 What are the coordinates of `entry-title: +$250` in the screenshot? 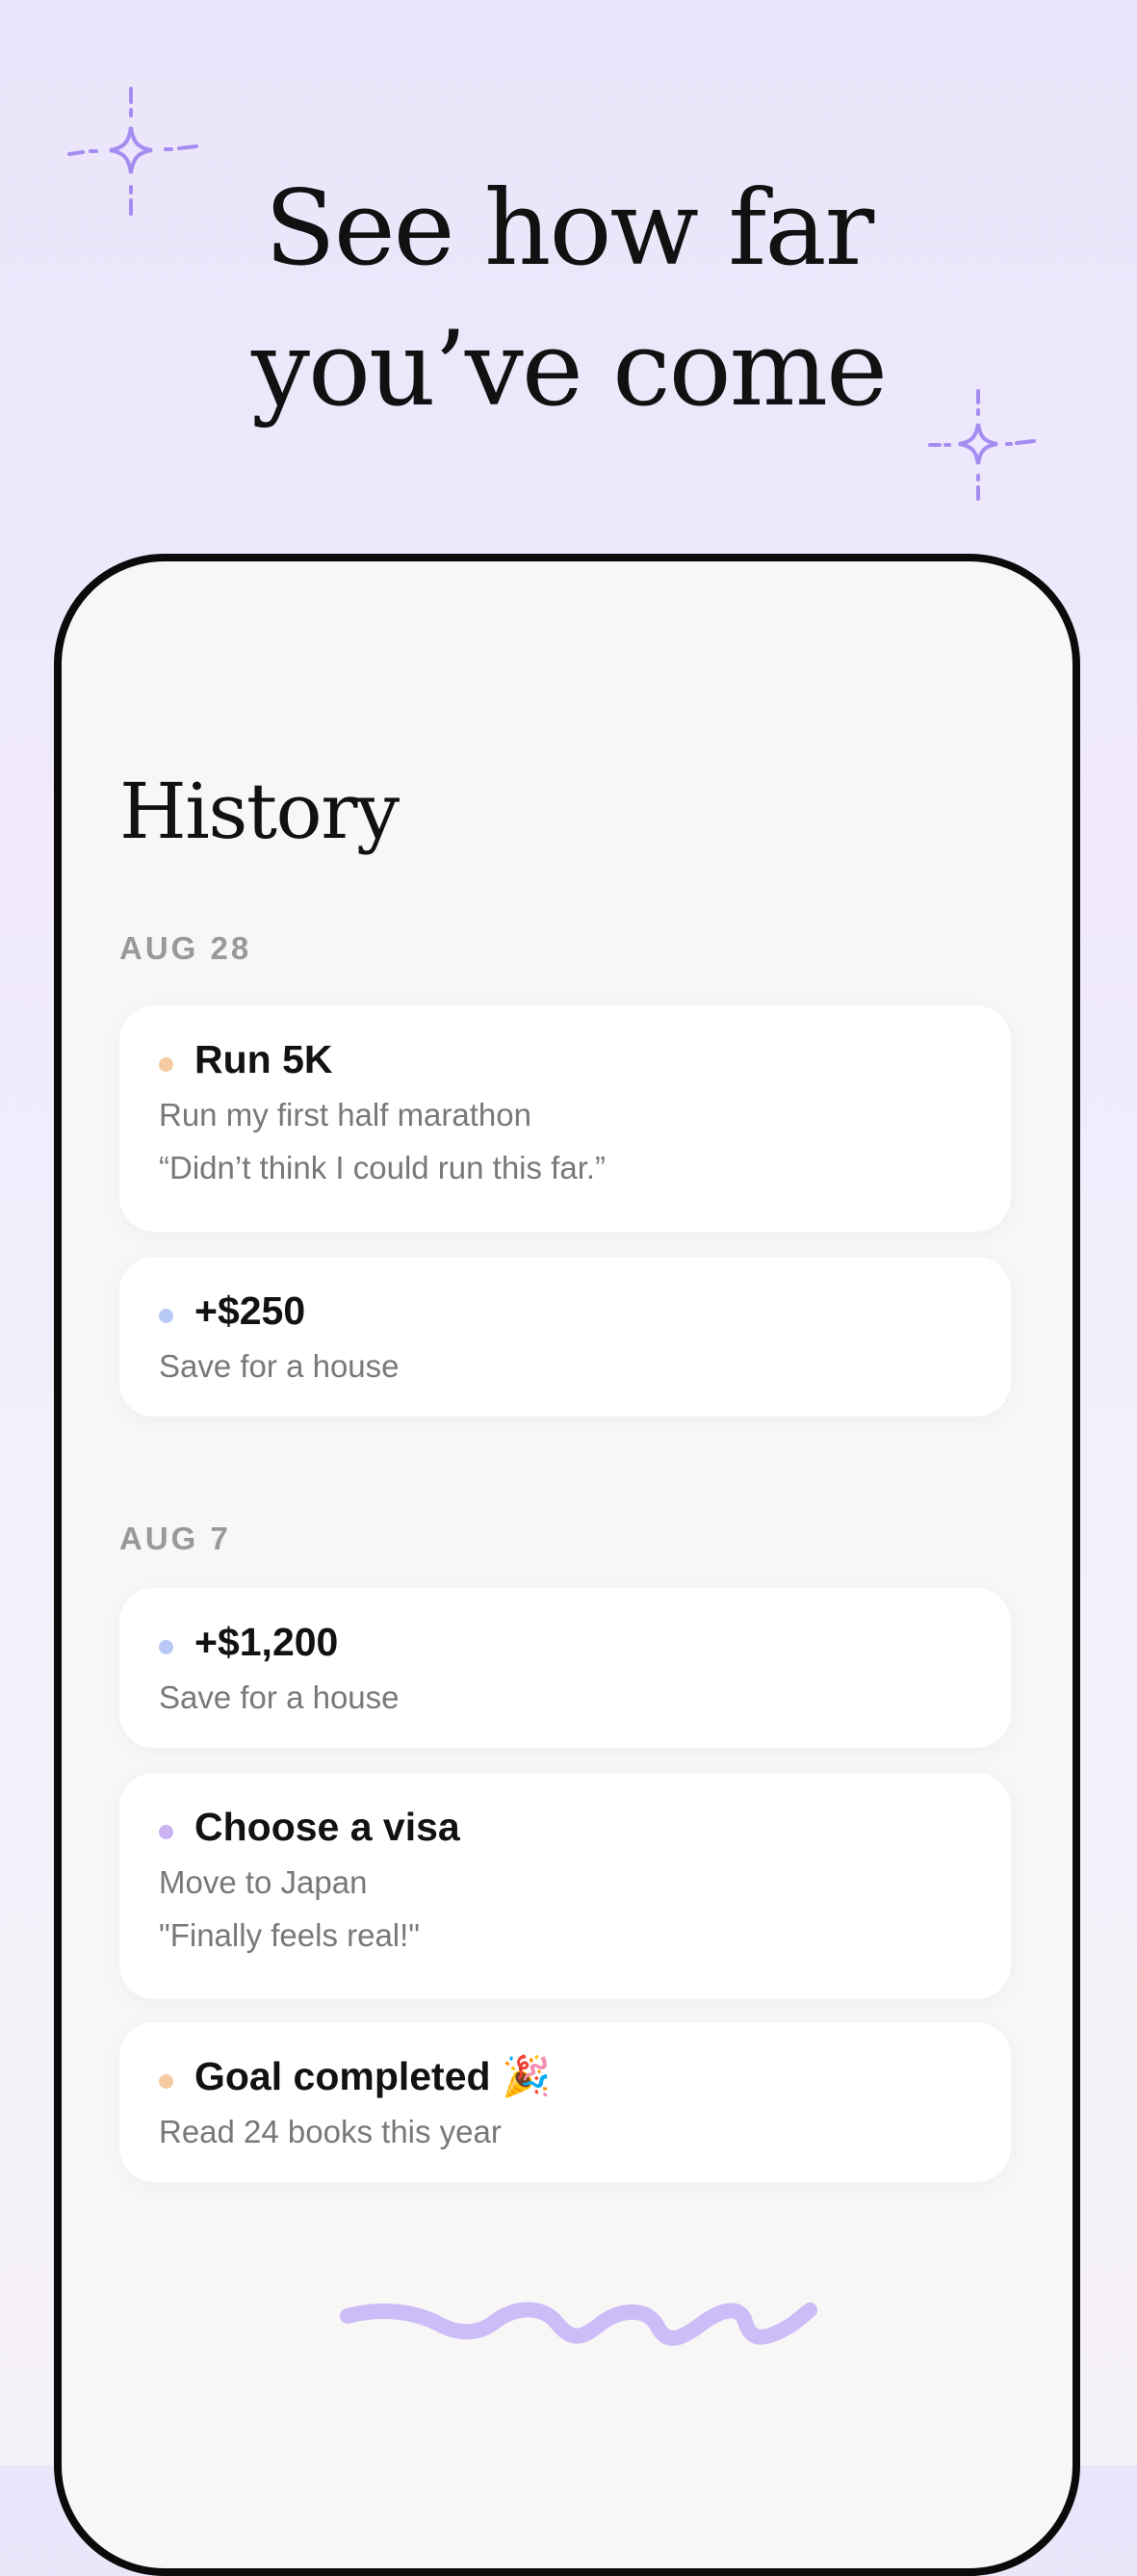 It's located at (250, 1310).